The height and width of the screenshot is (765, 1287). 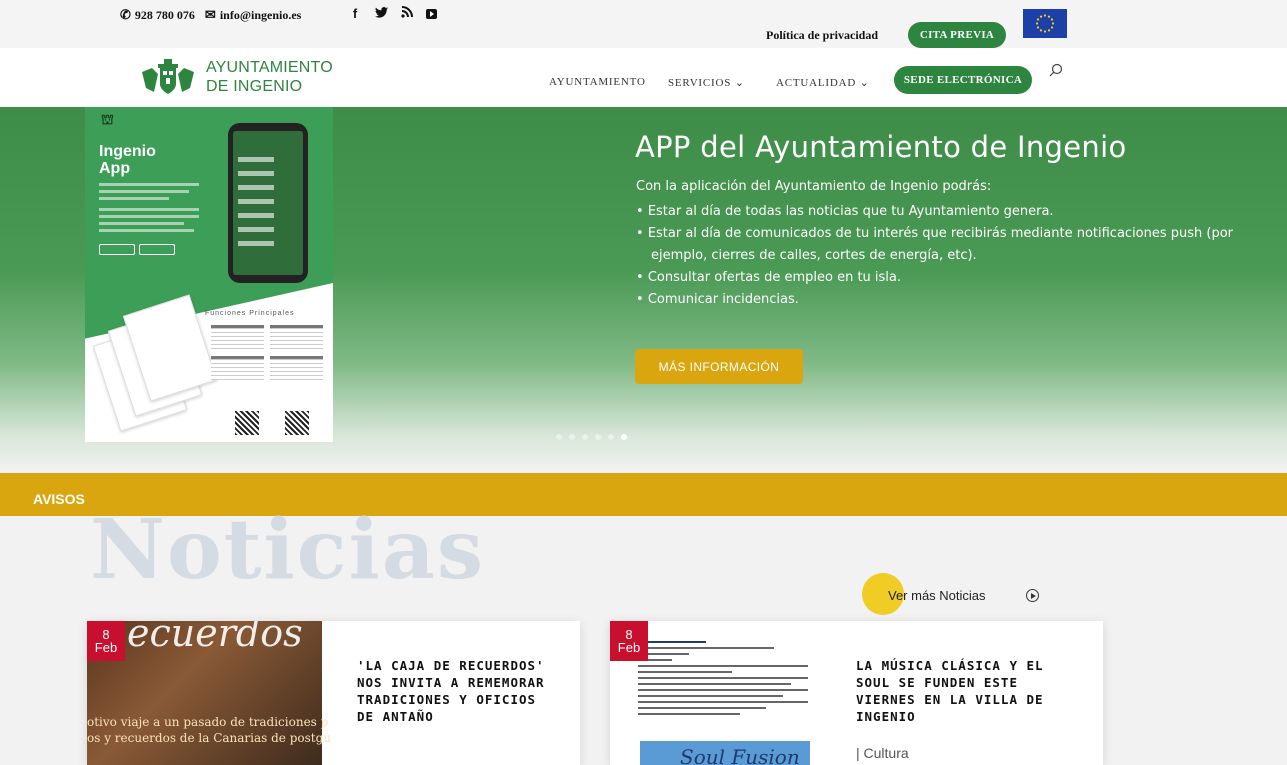 I want to click on contact-info: ✆ 928 780 076 ✉ info@ingenio.es, so click(x=210, y=15).